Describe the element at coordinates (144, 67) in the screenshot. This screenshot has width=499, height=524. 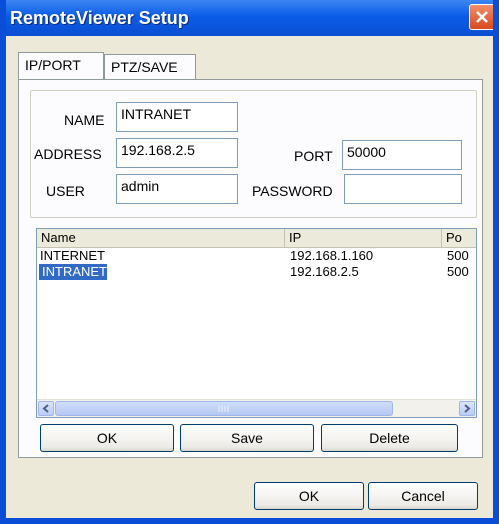
I see `tab-label: PTZ/SAVE` at that location.